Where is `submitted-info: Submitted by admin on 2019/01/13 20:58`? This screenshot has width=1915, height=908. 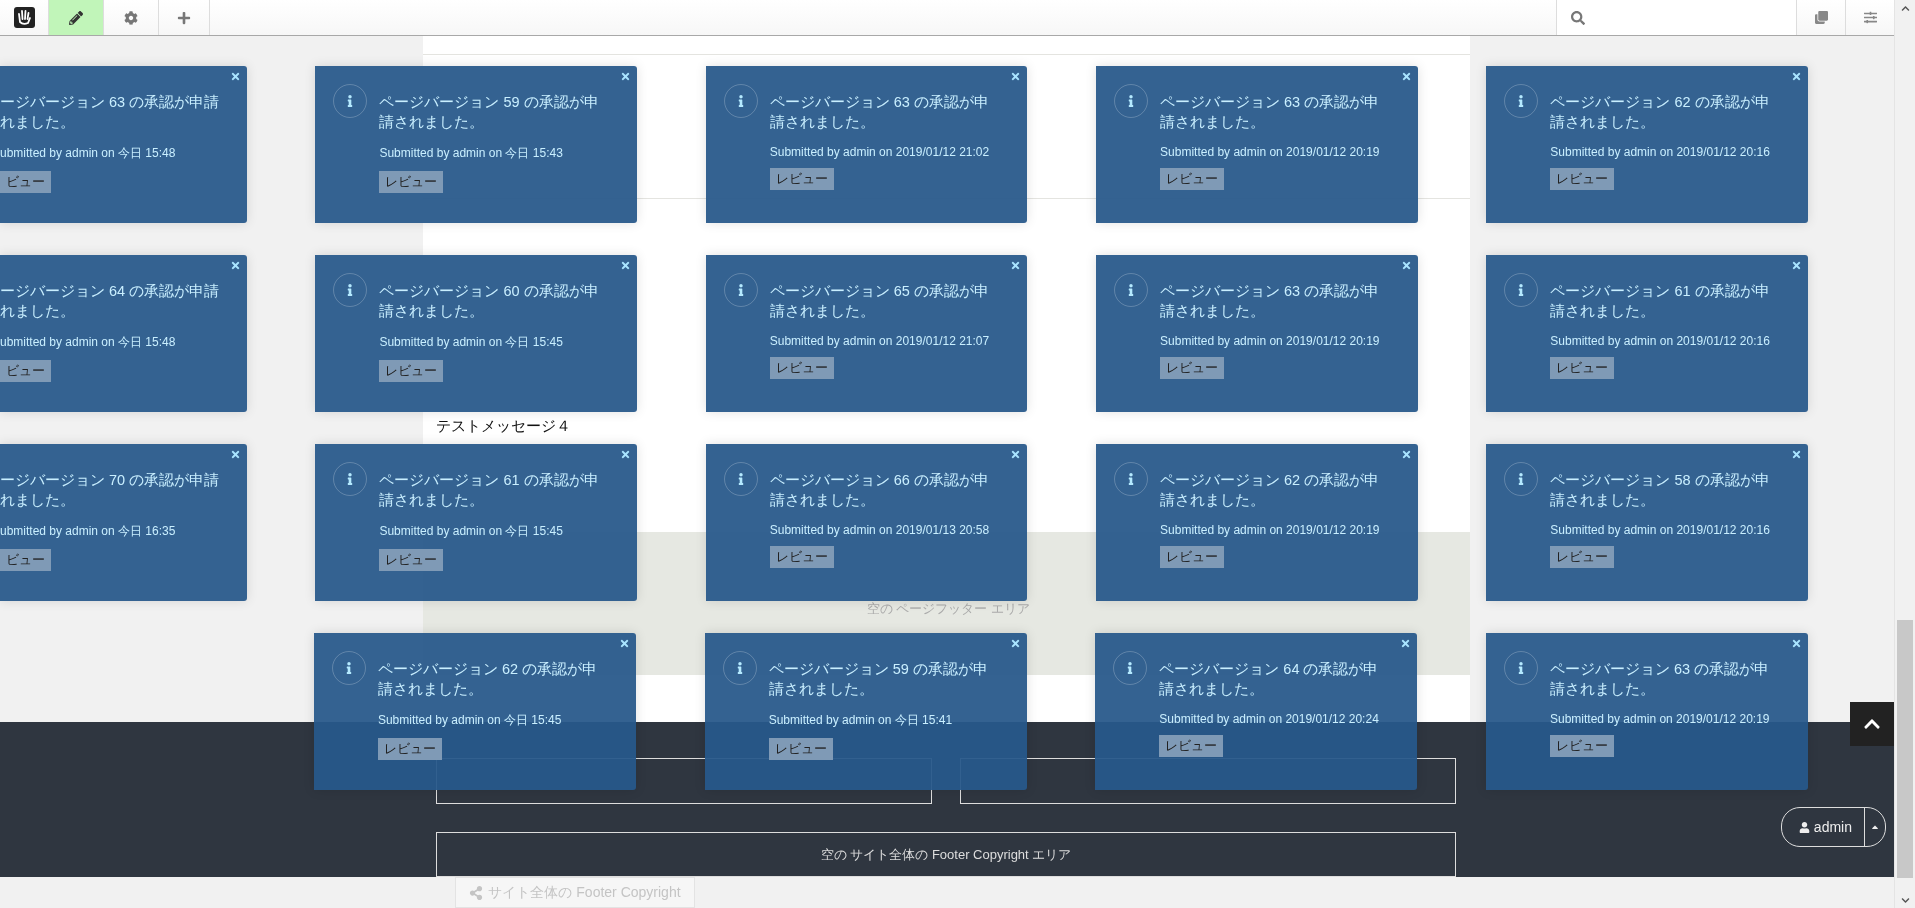 submitted-info: Submitted by admin on 2019/01/13 20:58 is located at coordinates (879, 530).